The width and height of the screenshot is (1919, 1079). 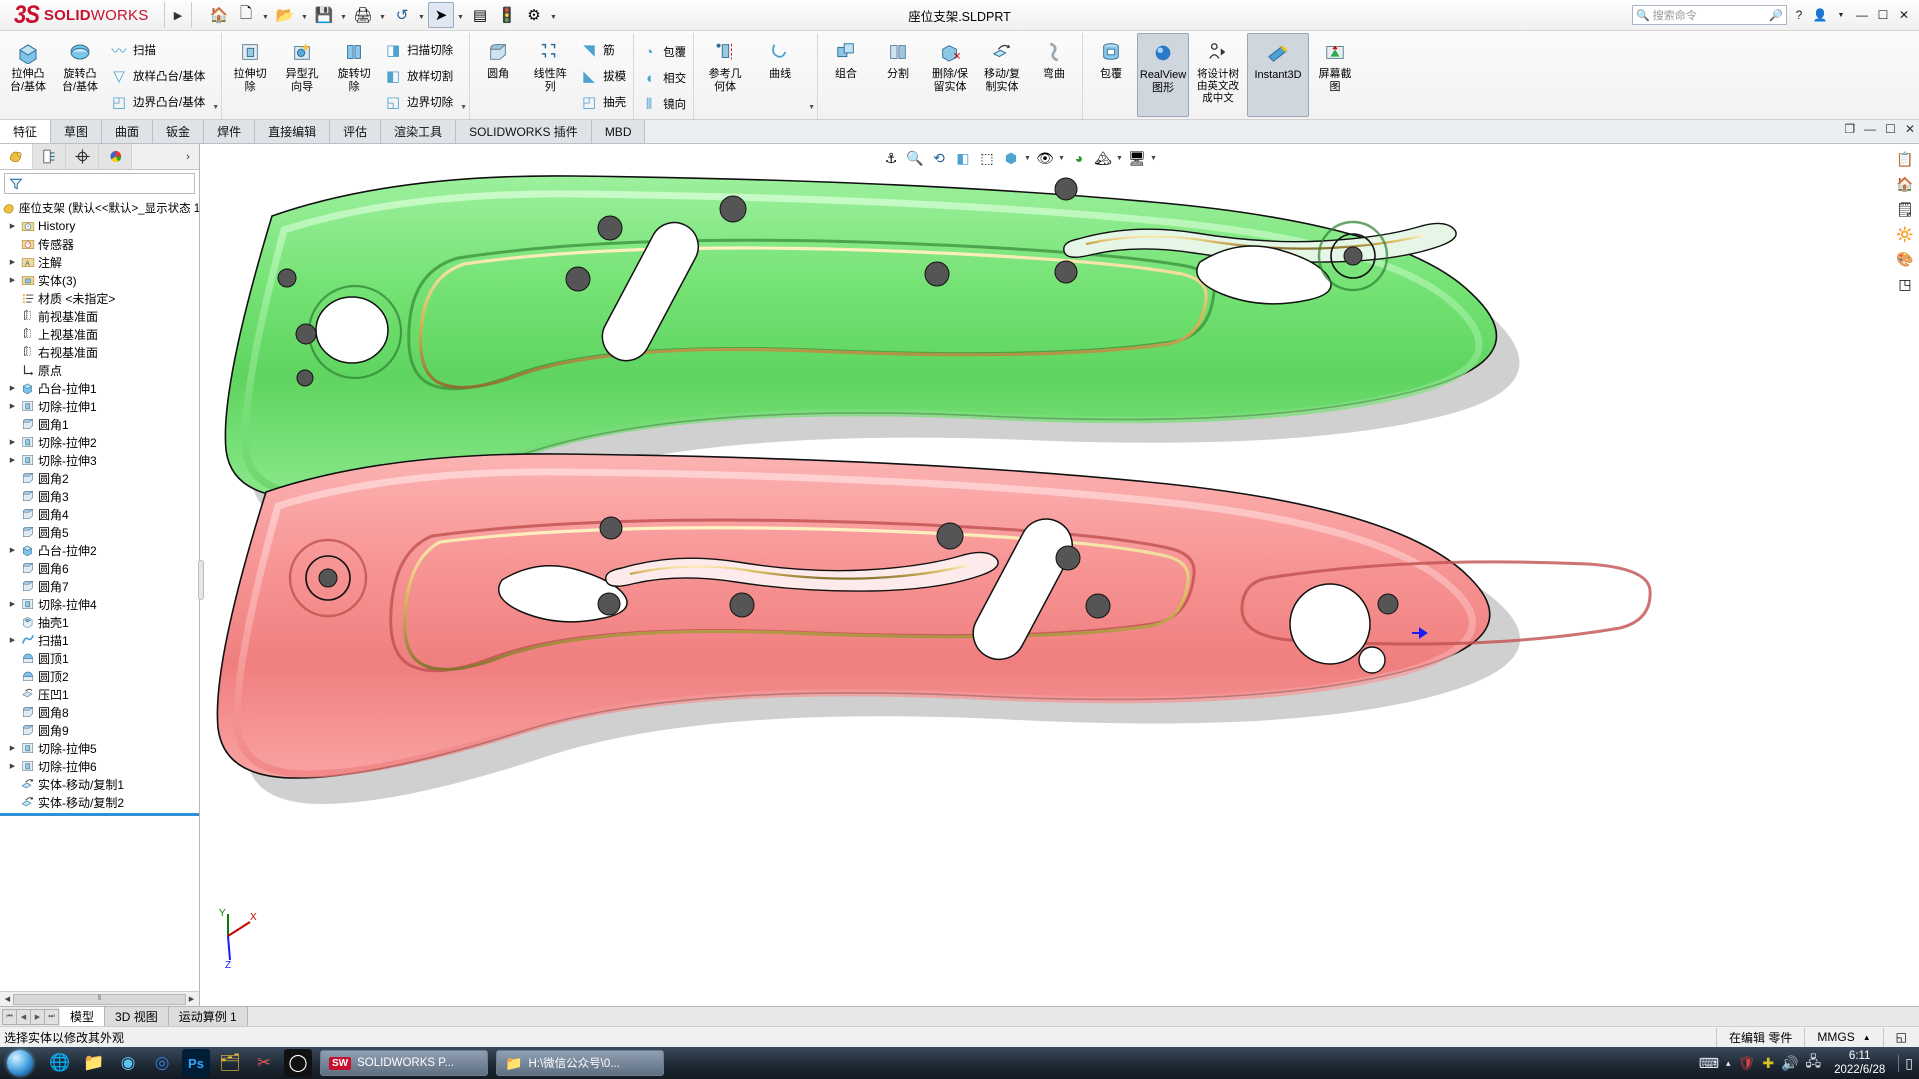 I want to click on display-panel-icon: ▤, so click(x=480, y=15).